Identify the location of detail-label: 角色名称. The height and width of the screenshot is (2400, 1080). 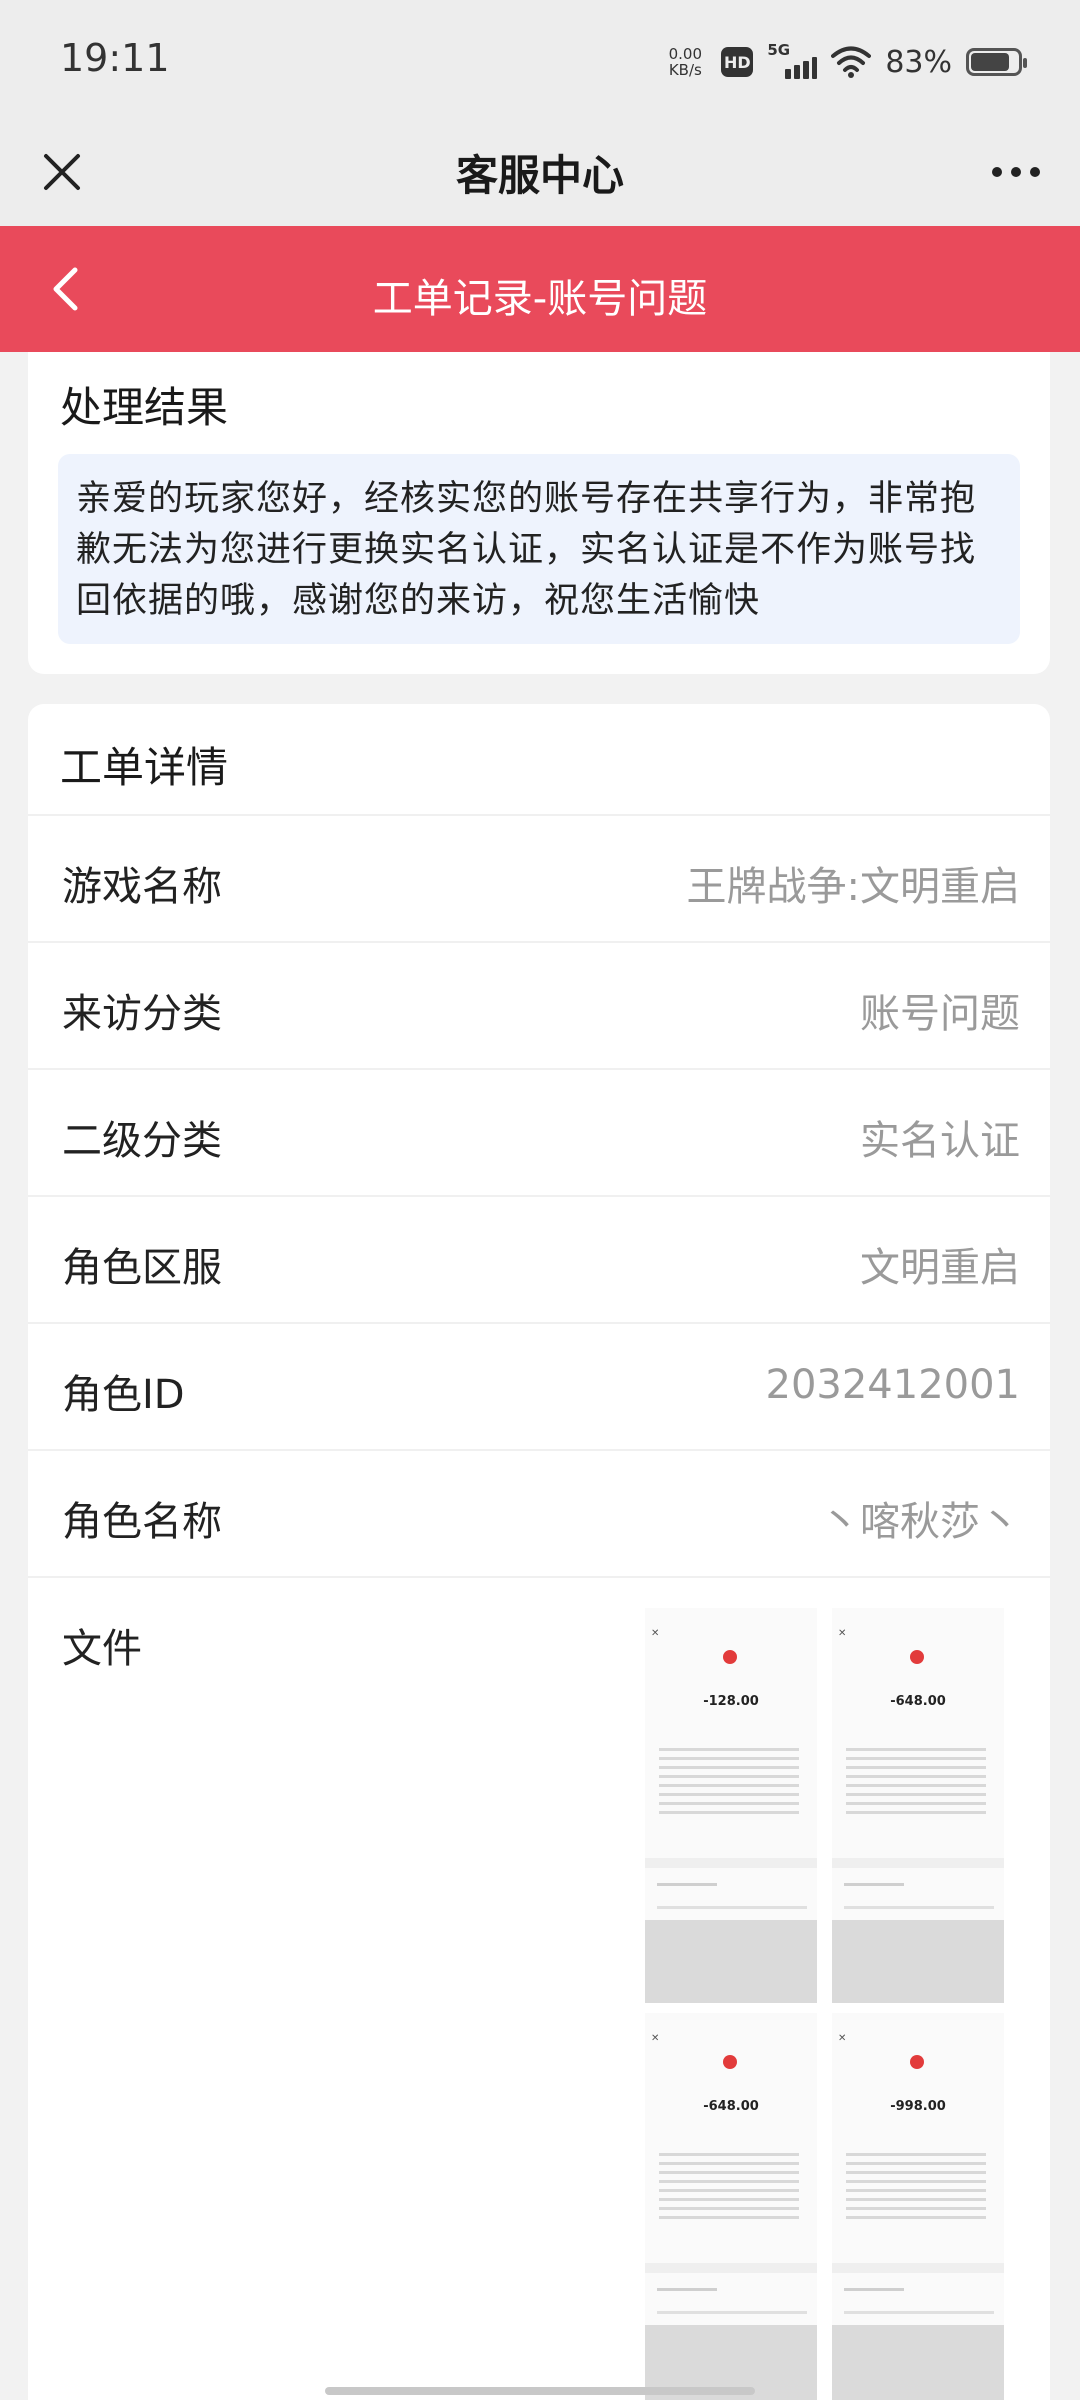
(142, 1522).